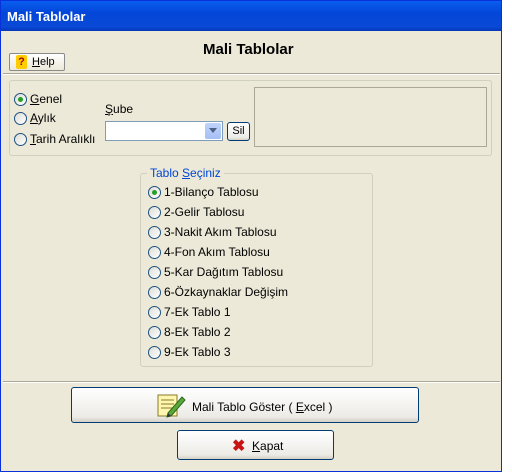 The height and width of the screenshot is (475, 512). I want to click on clear-branch-button: Sil, so click(238, 131).